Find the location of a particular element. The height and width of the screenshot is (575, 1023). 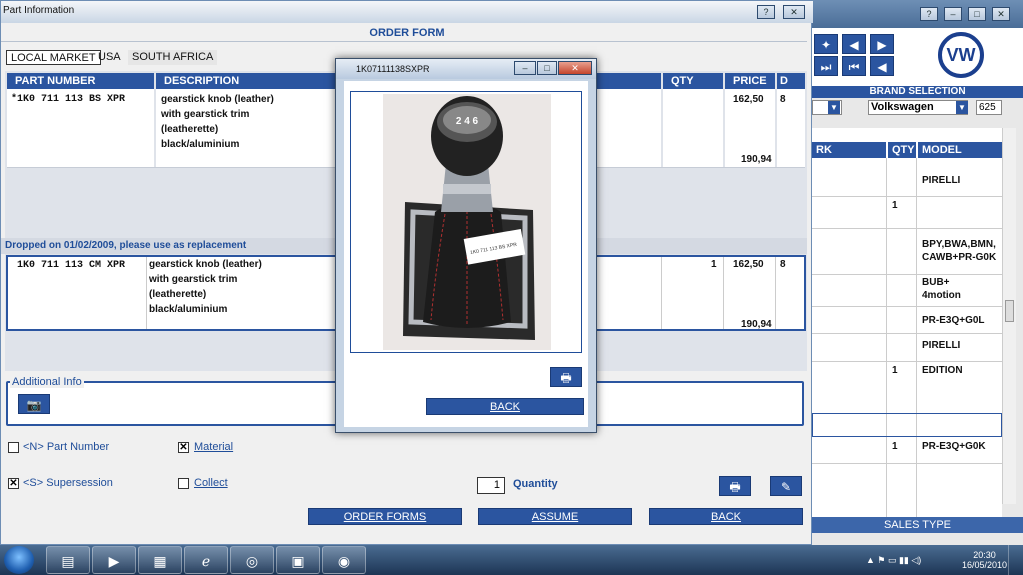

part-number: 1K0 711 113 CM XPR is located at coordinates (71, 265).